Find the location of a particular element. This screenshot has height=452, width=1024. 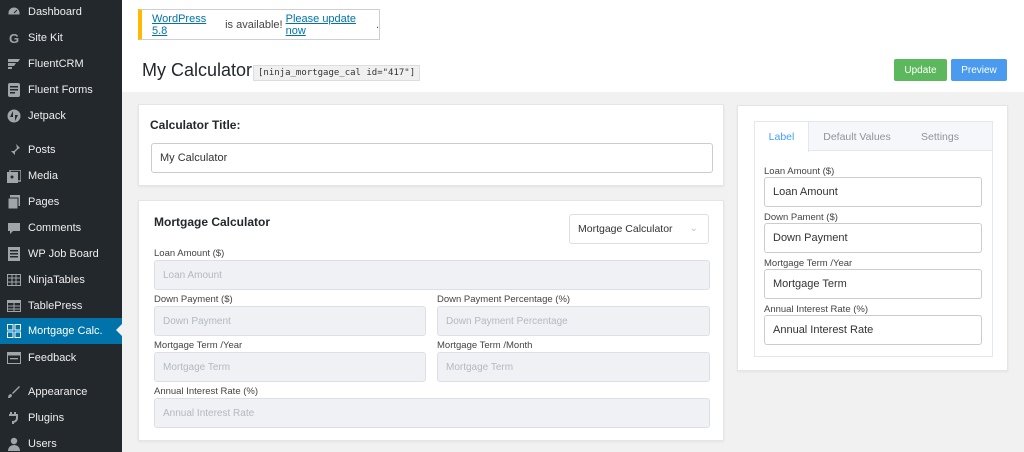

label-down-payment-input: Down Payment is located at coordinates (873, 238).